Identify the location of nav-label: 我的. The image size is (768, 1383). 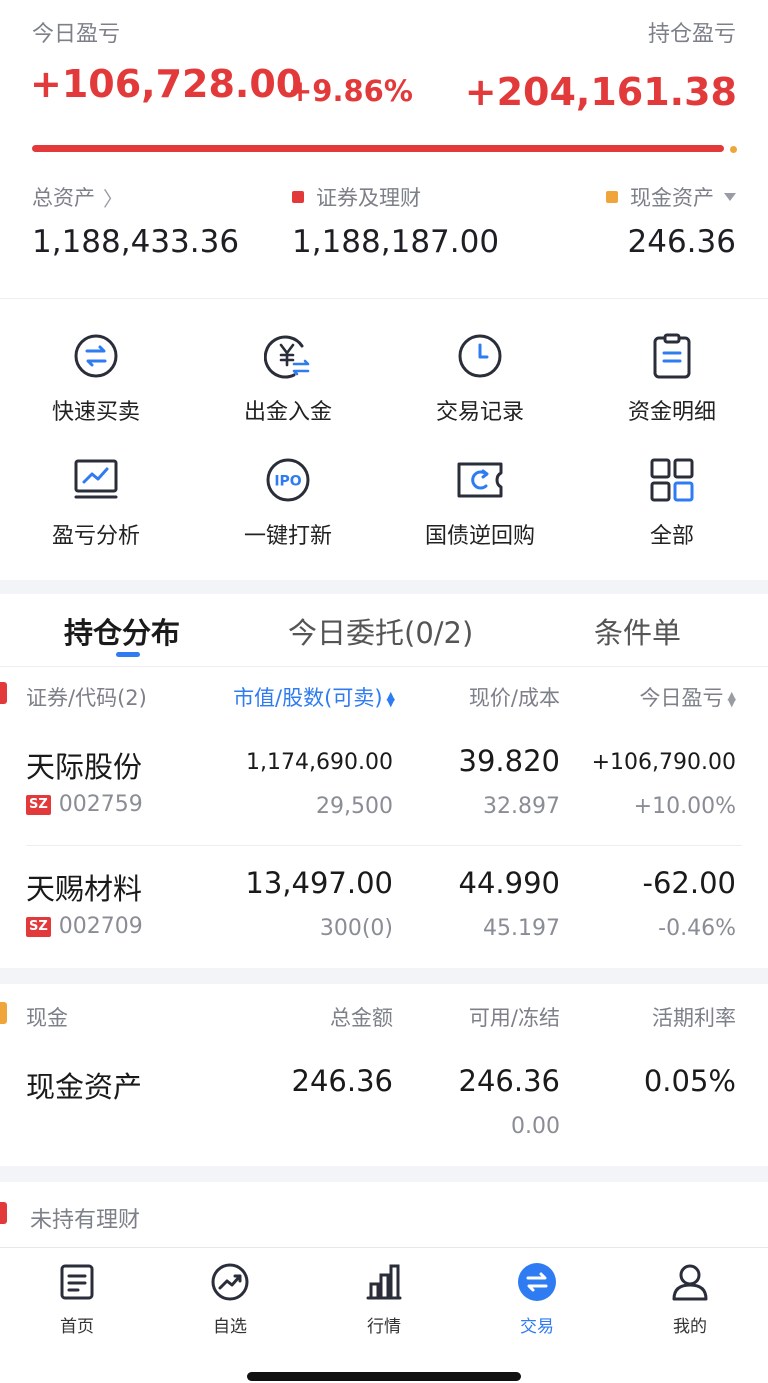
(690, 1327).